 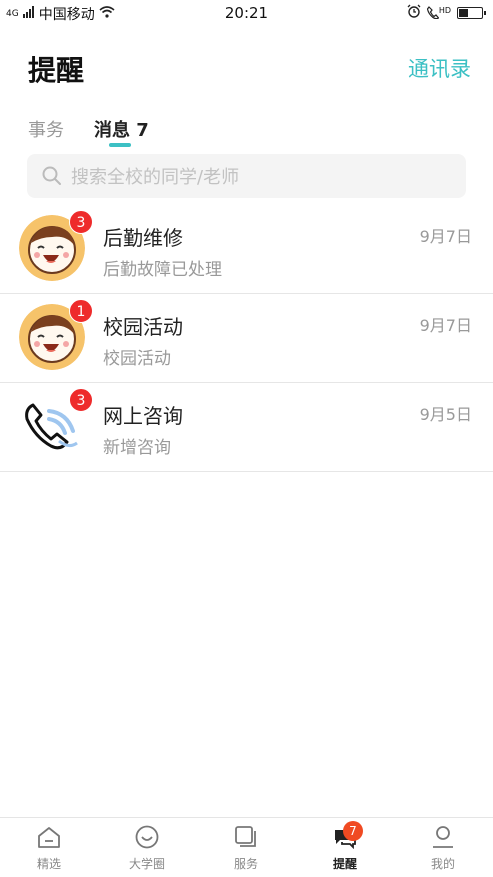 I want to click on tabbar-item-services: 服务, so click(x=246, y=847).